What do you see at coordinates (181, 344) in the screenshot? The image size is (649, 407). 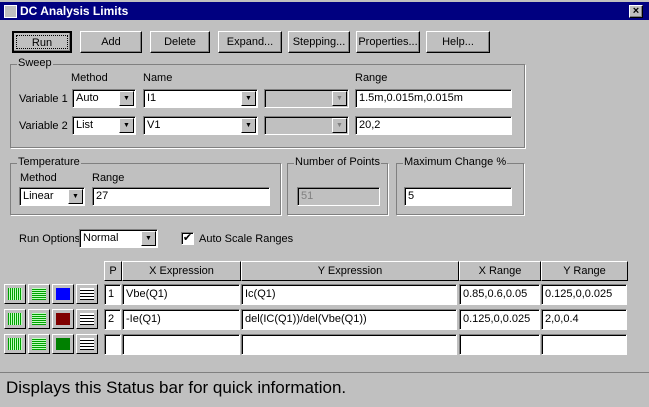 I see `cell-x` at bounding box center [181, 344].